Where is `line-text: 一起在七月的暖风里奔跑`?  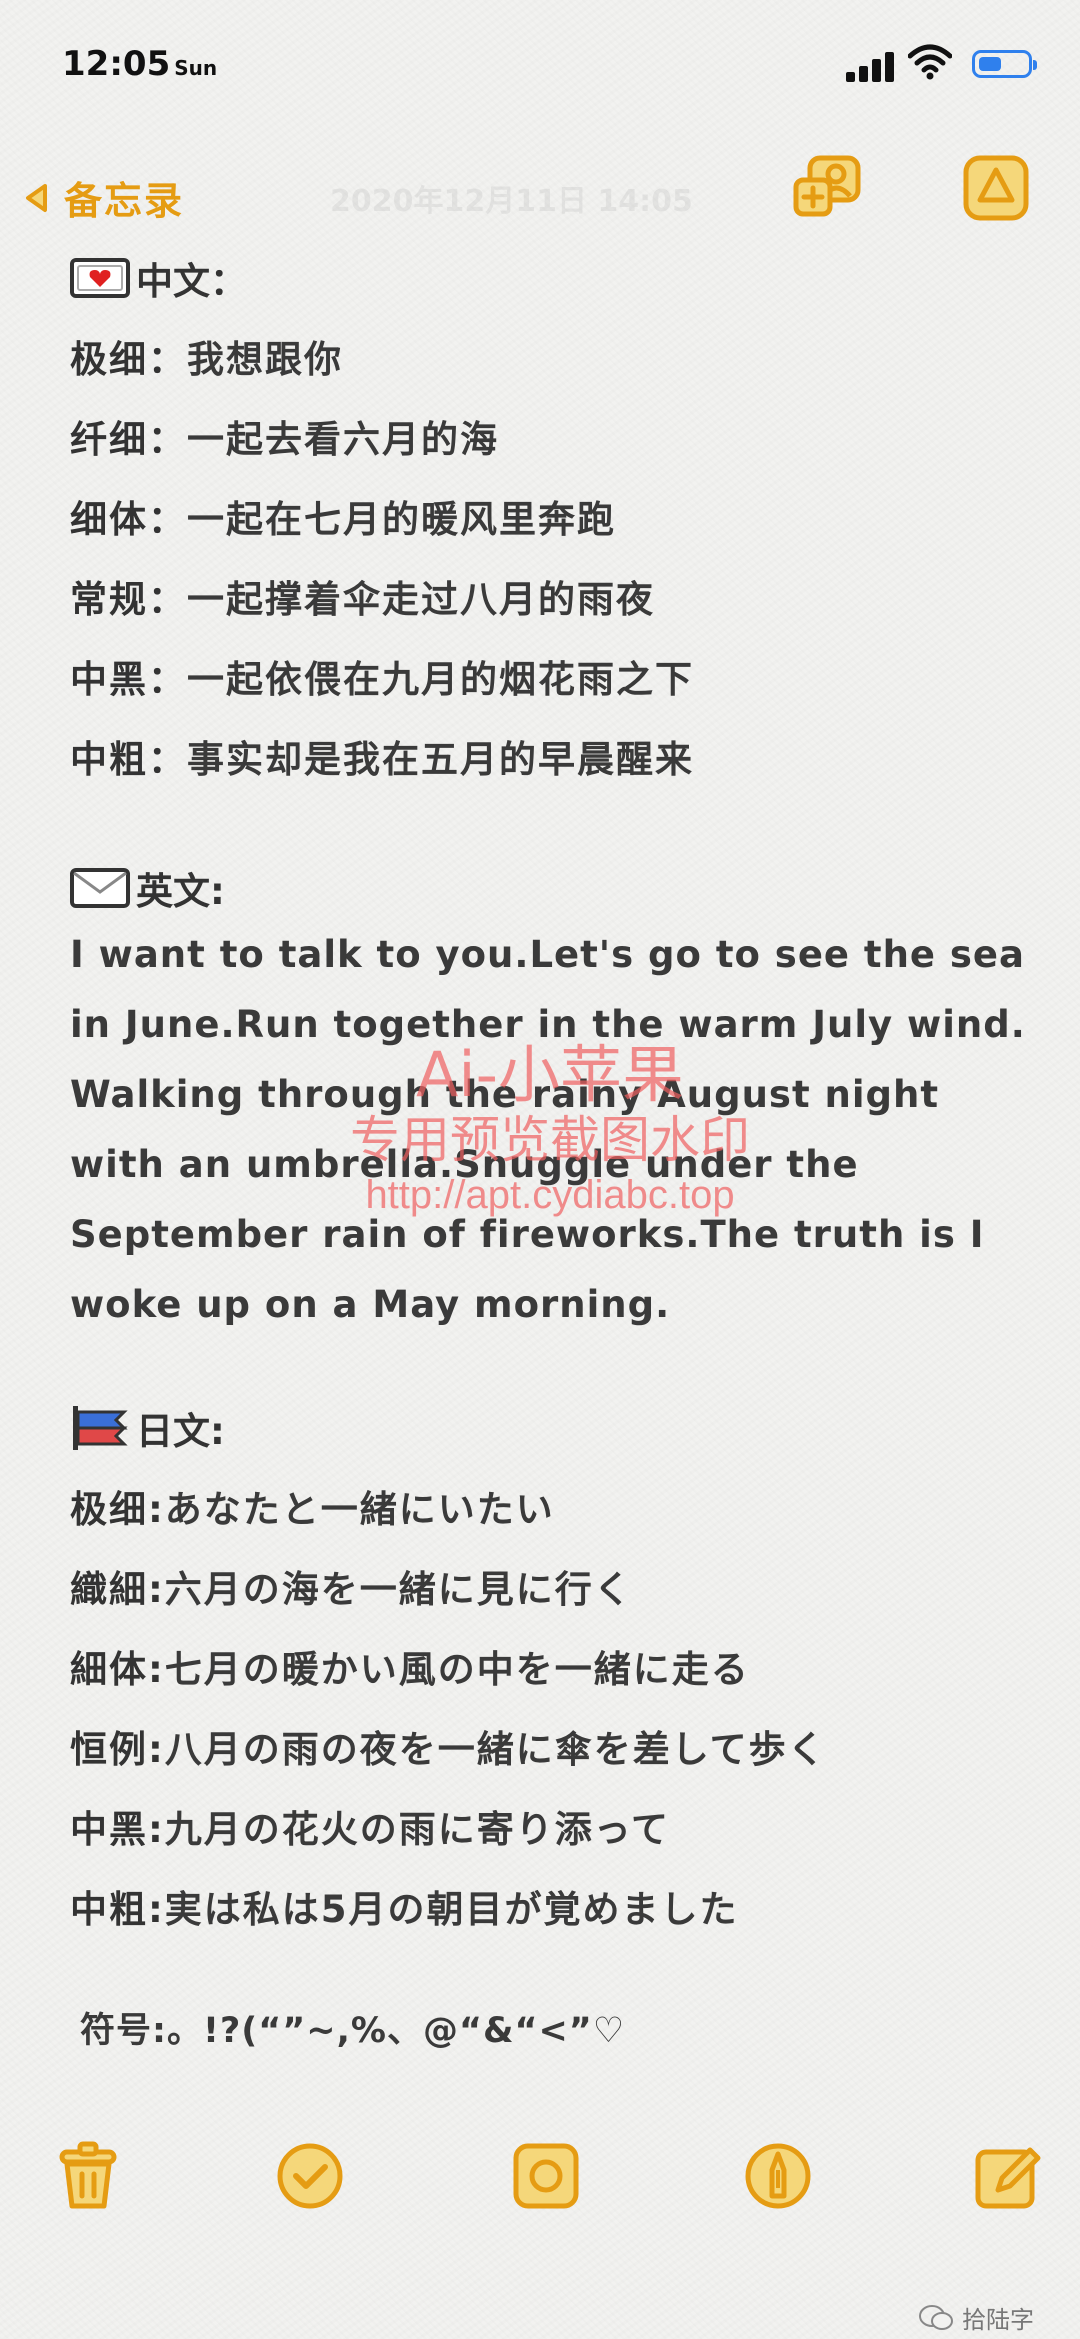 line-text: 一起在七月的暖风里奔跑 is located at coordinates (401, 519).